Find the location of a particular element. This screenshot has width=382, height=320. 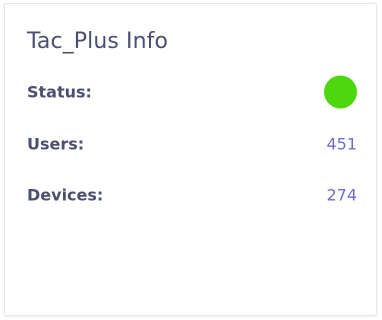

devices-label: Devices: is located at coordinates (65, 195).